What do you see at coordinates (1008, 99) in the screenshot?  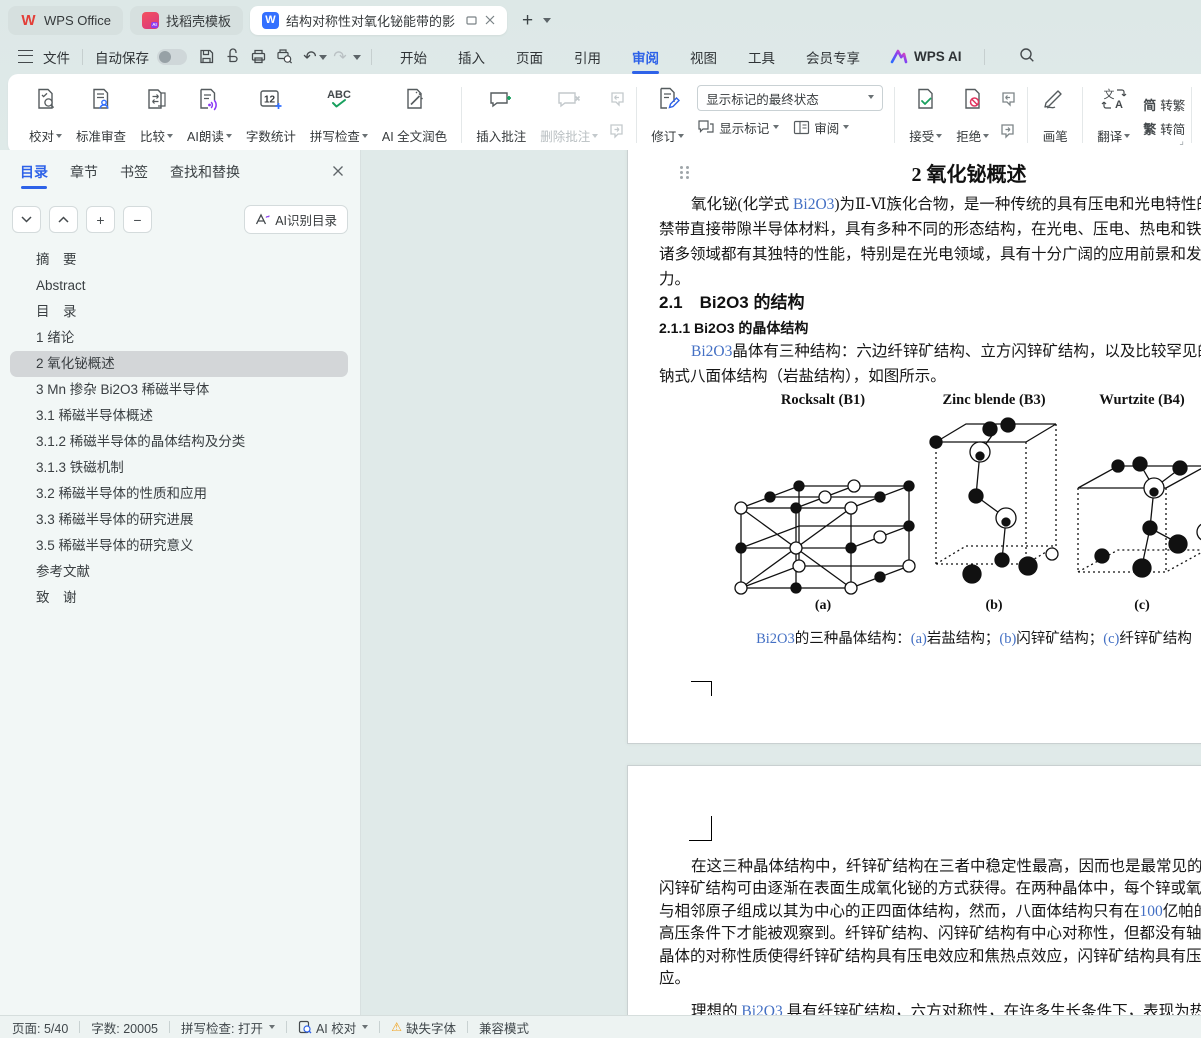 I see `previous-change-icon` at bounding box center [1008, 99].